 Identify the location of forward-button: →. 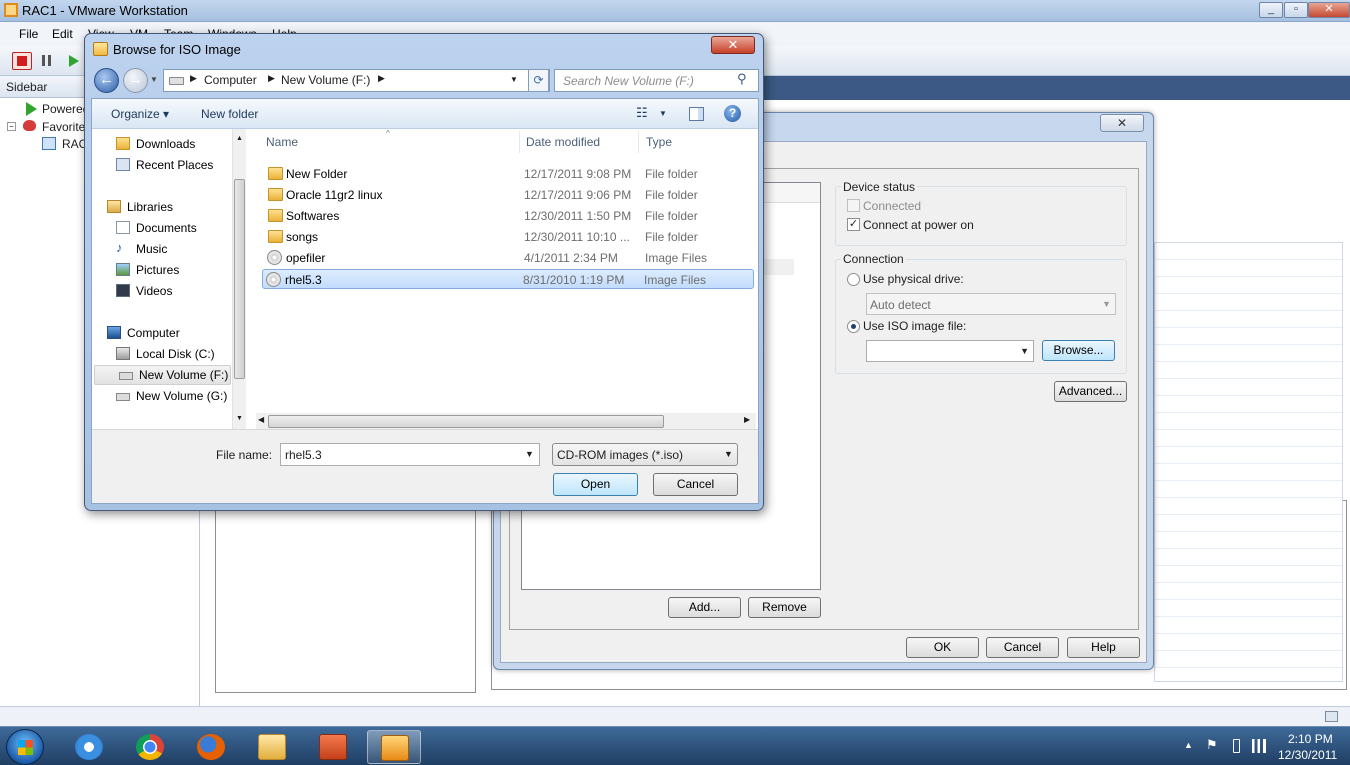
(135, 80).